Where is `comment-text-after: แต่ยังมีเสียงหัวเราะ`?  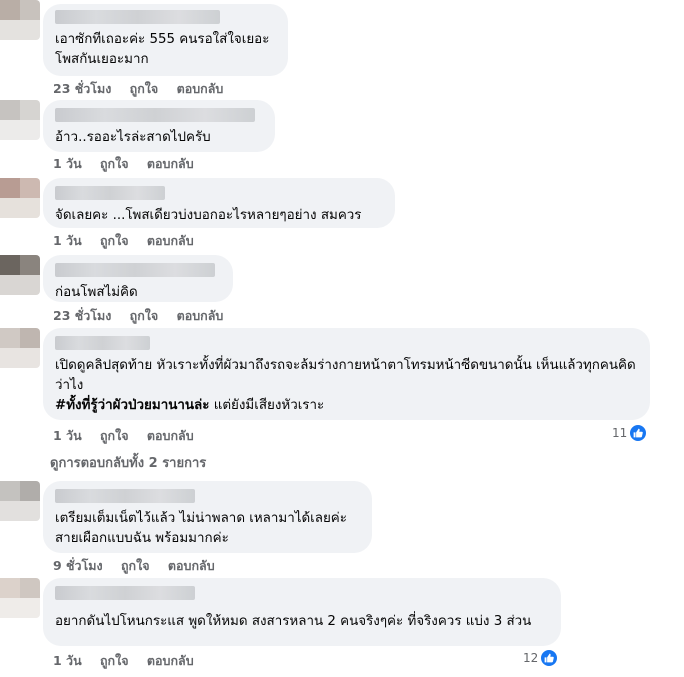 comment-text-after: แต่ยังมีเสียงหัวเราะ is located at coordinates (267, 405).